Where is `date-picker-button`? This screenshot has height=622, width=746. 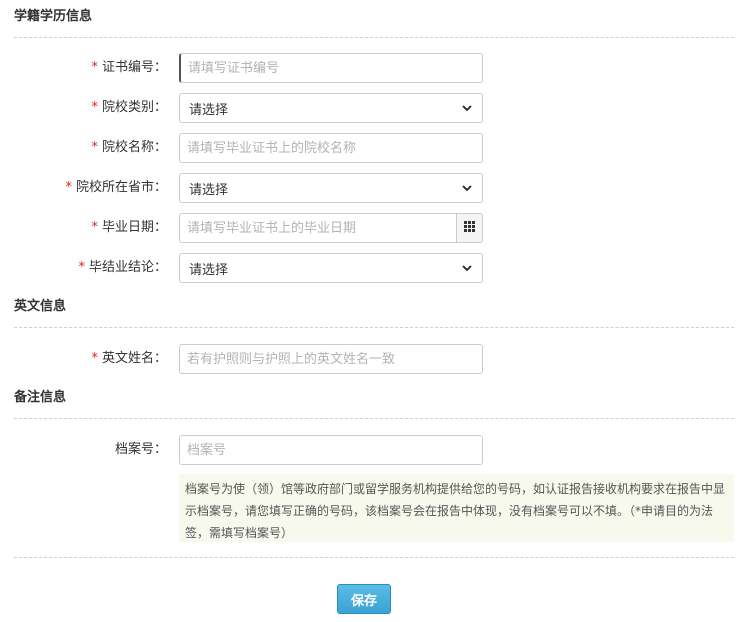
date-picker-button is located at coordinates (469, 228).